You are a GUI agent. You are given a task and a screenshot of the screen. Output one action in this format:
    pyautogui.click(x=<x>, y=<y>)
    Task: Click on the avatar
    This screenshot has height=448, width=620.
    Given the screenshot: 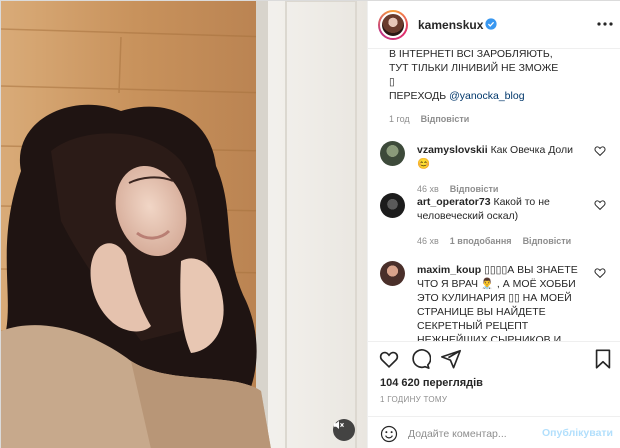 What is the action you would take?
    pyautogui.click(x=393, y=25)
    